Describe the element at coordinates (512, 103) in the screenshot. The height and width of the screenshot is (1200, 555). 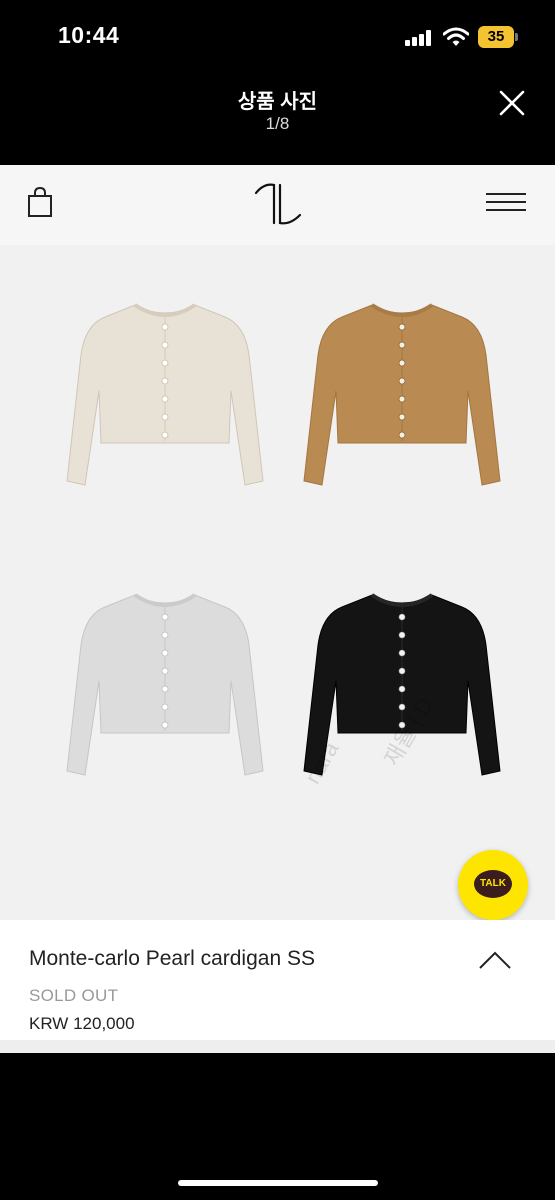
I see `close-icon` at that location.